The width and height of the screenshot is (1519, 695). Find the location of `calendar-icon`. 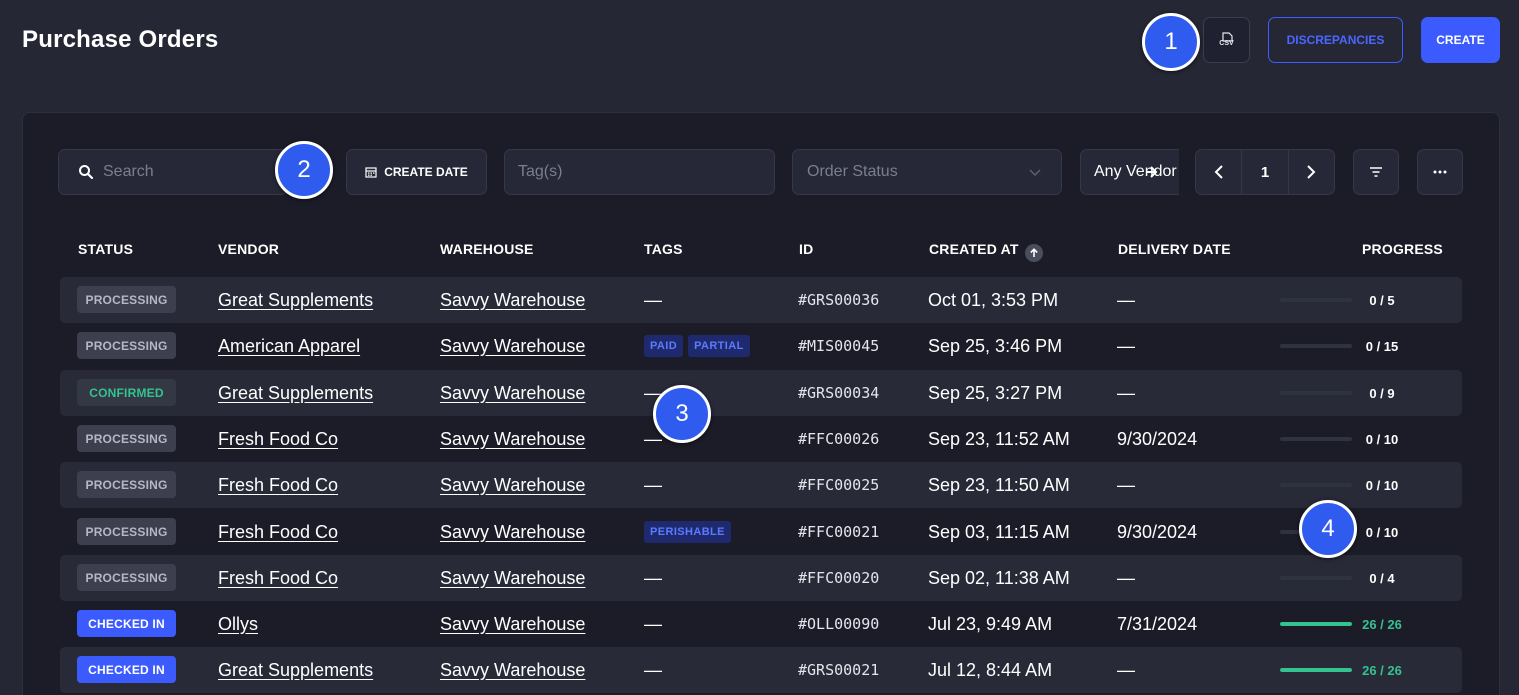

calendar-icon is located at coordinates (371, 172).